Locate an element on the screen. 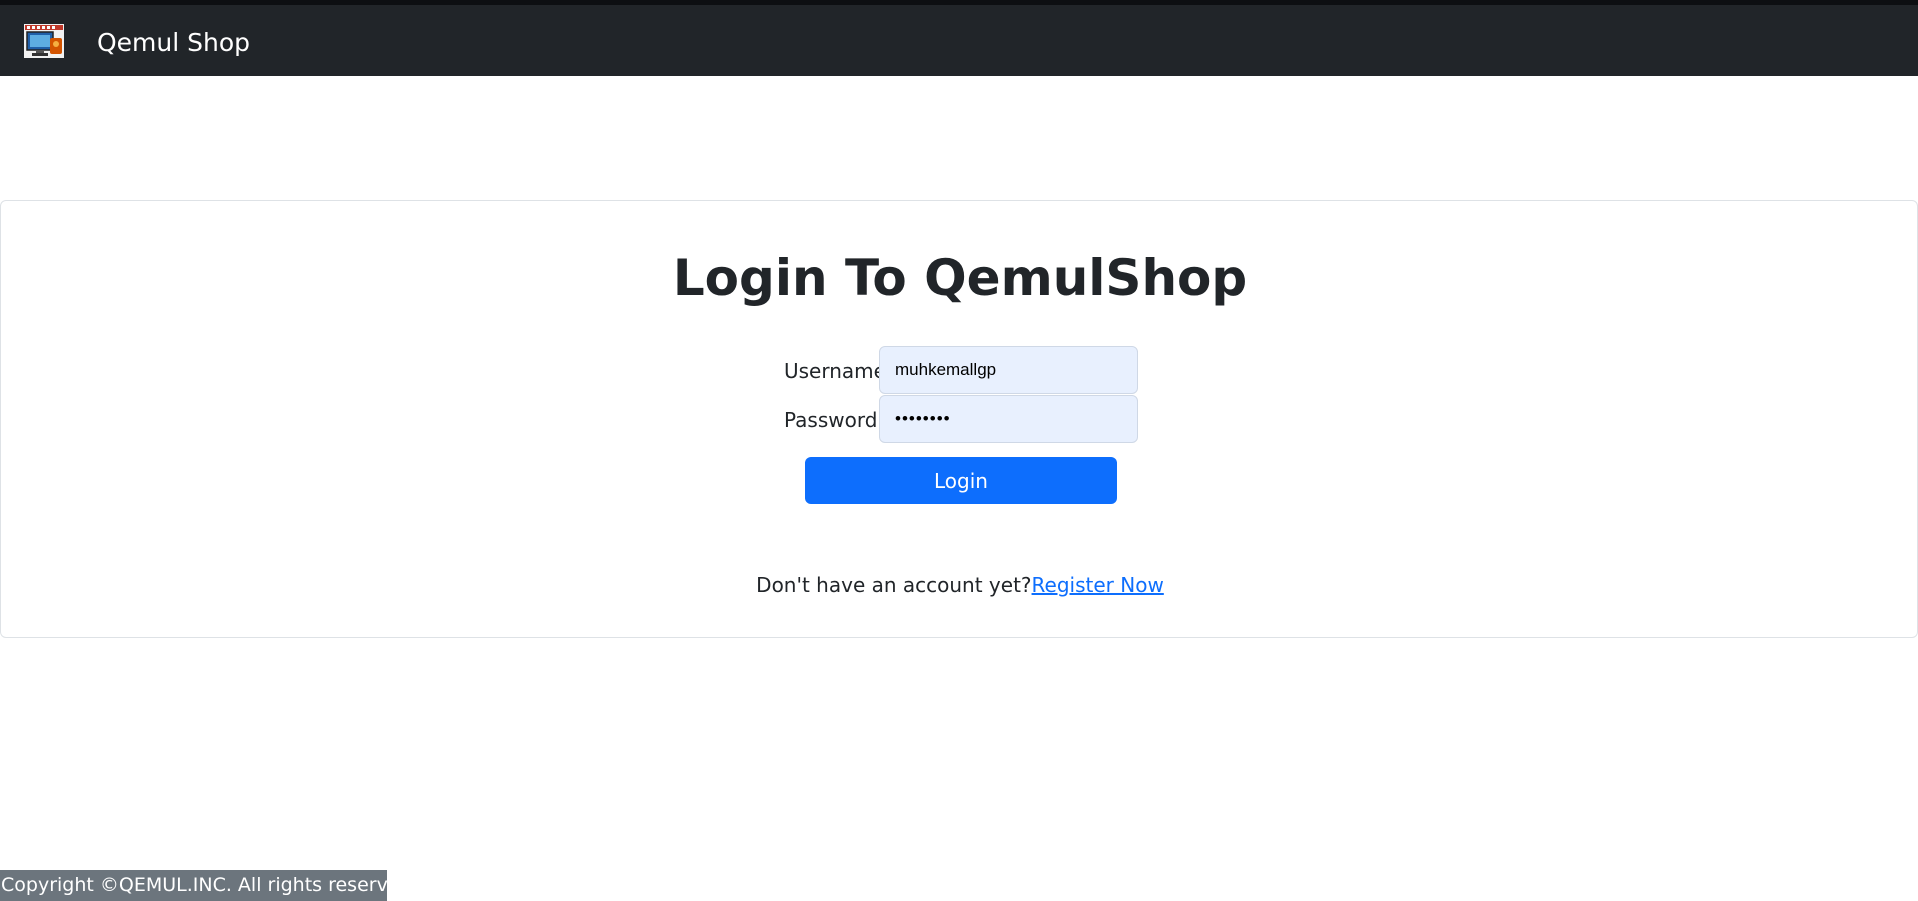 This screenshot has width=1918, height=901. login-button: Login is located at coordinates (961, 480).